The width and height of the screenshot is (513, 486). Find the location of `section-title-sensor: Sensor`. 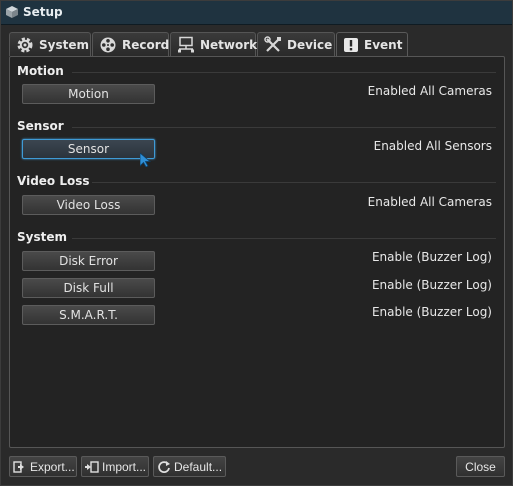

section-title-sensor: Sensor is located at coordinates (40, 126).